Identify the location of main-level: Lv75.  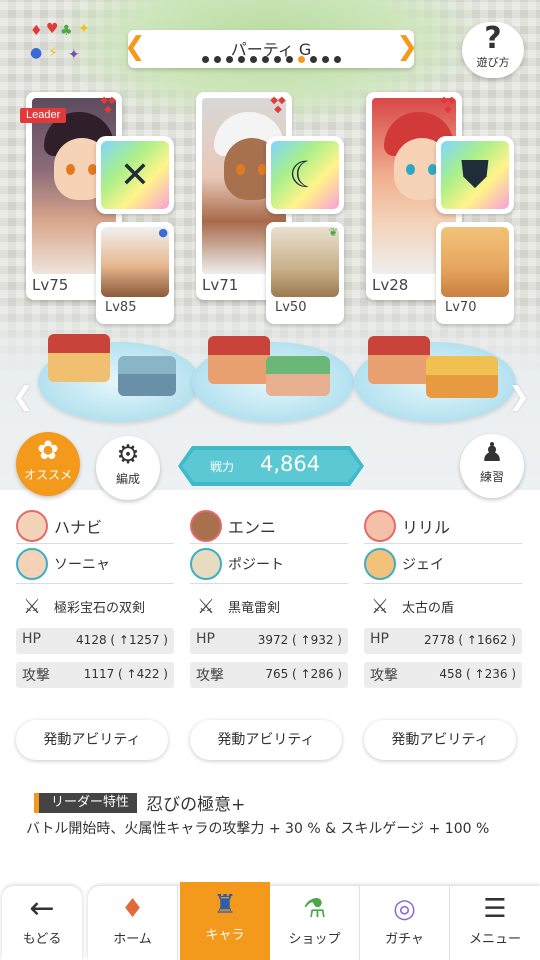
(50, 285).